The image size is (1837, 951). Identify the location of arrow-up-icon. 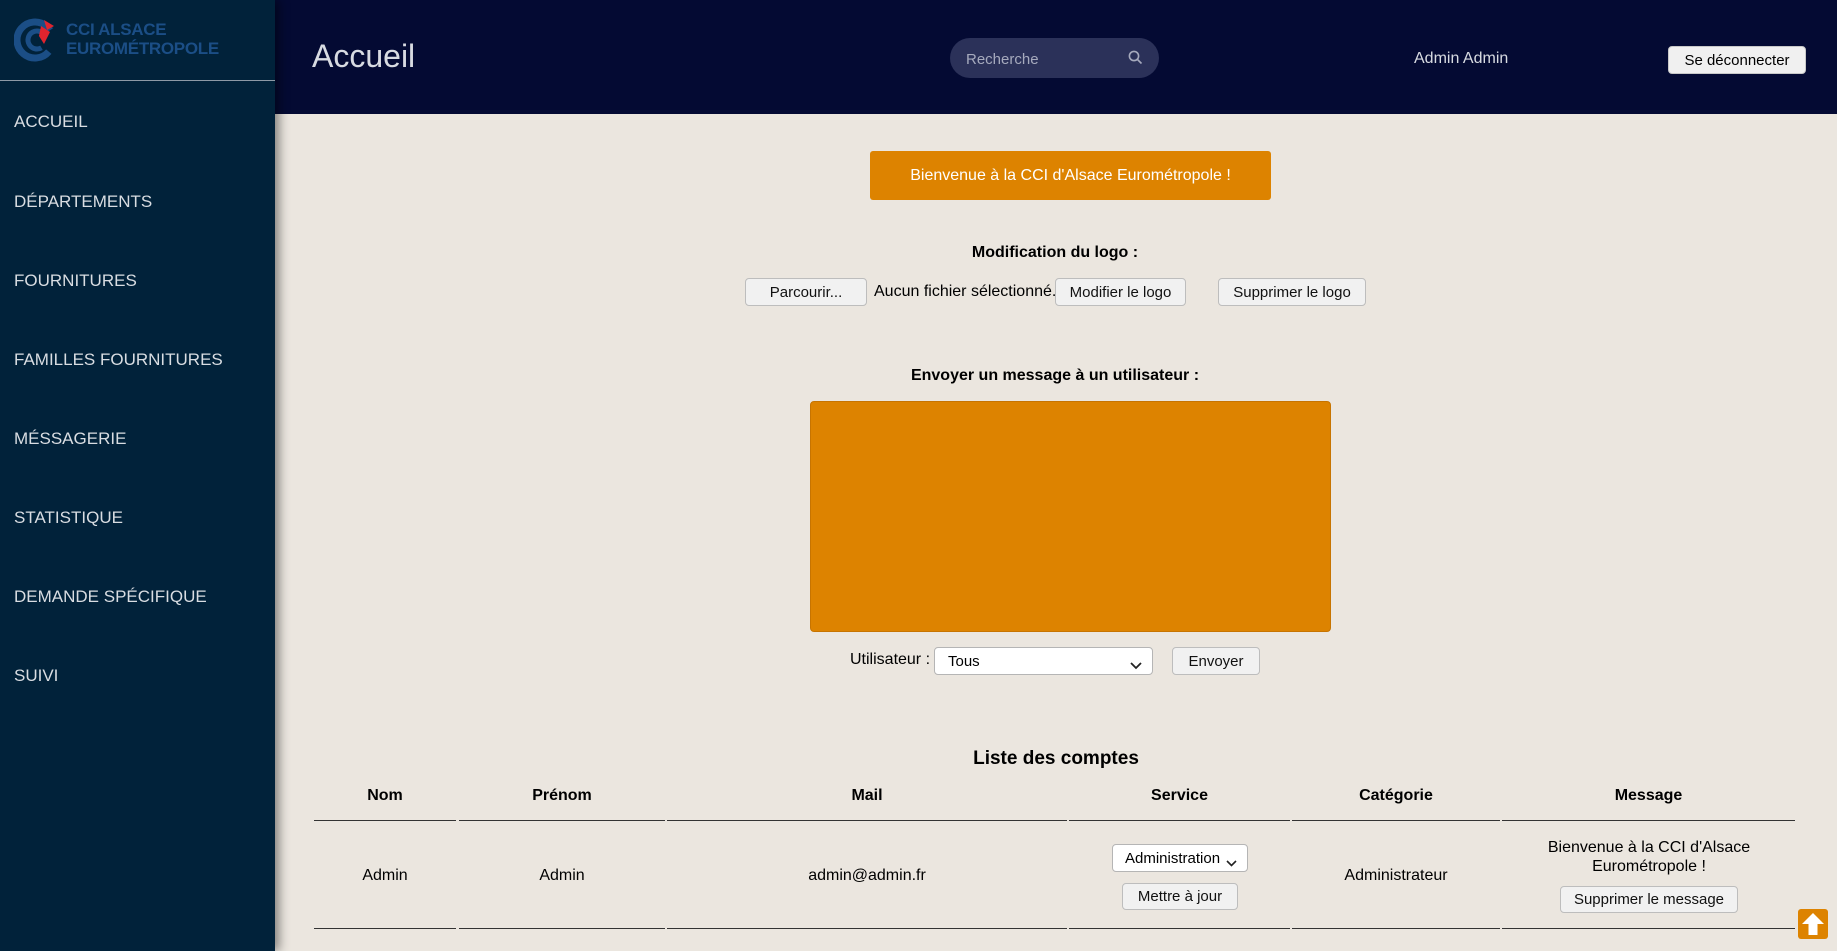
(1813, 924).